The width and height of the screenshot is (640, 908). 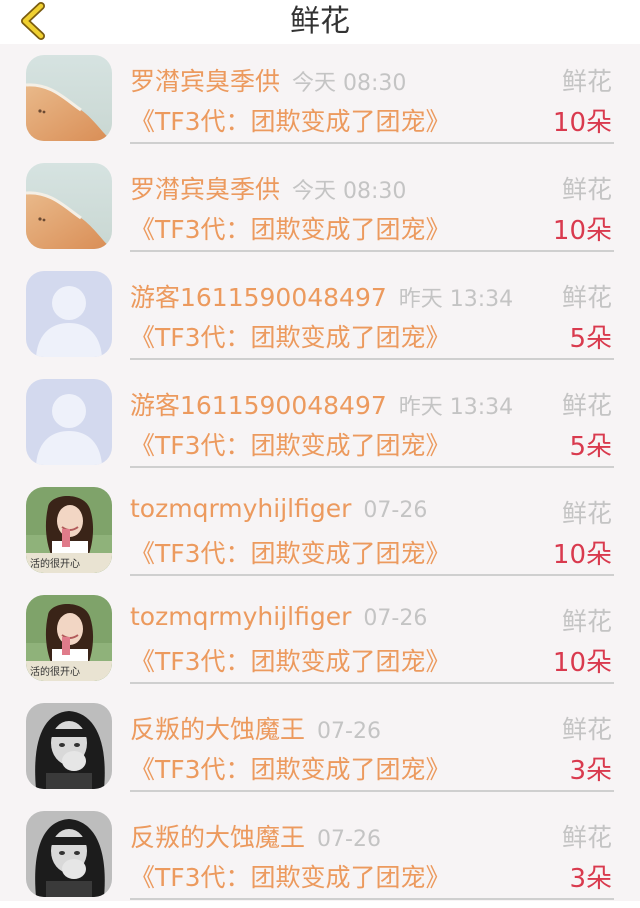 I want to click on top-bar: 鲜花, so click(x=320, y=22).